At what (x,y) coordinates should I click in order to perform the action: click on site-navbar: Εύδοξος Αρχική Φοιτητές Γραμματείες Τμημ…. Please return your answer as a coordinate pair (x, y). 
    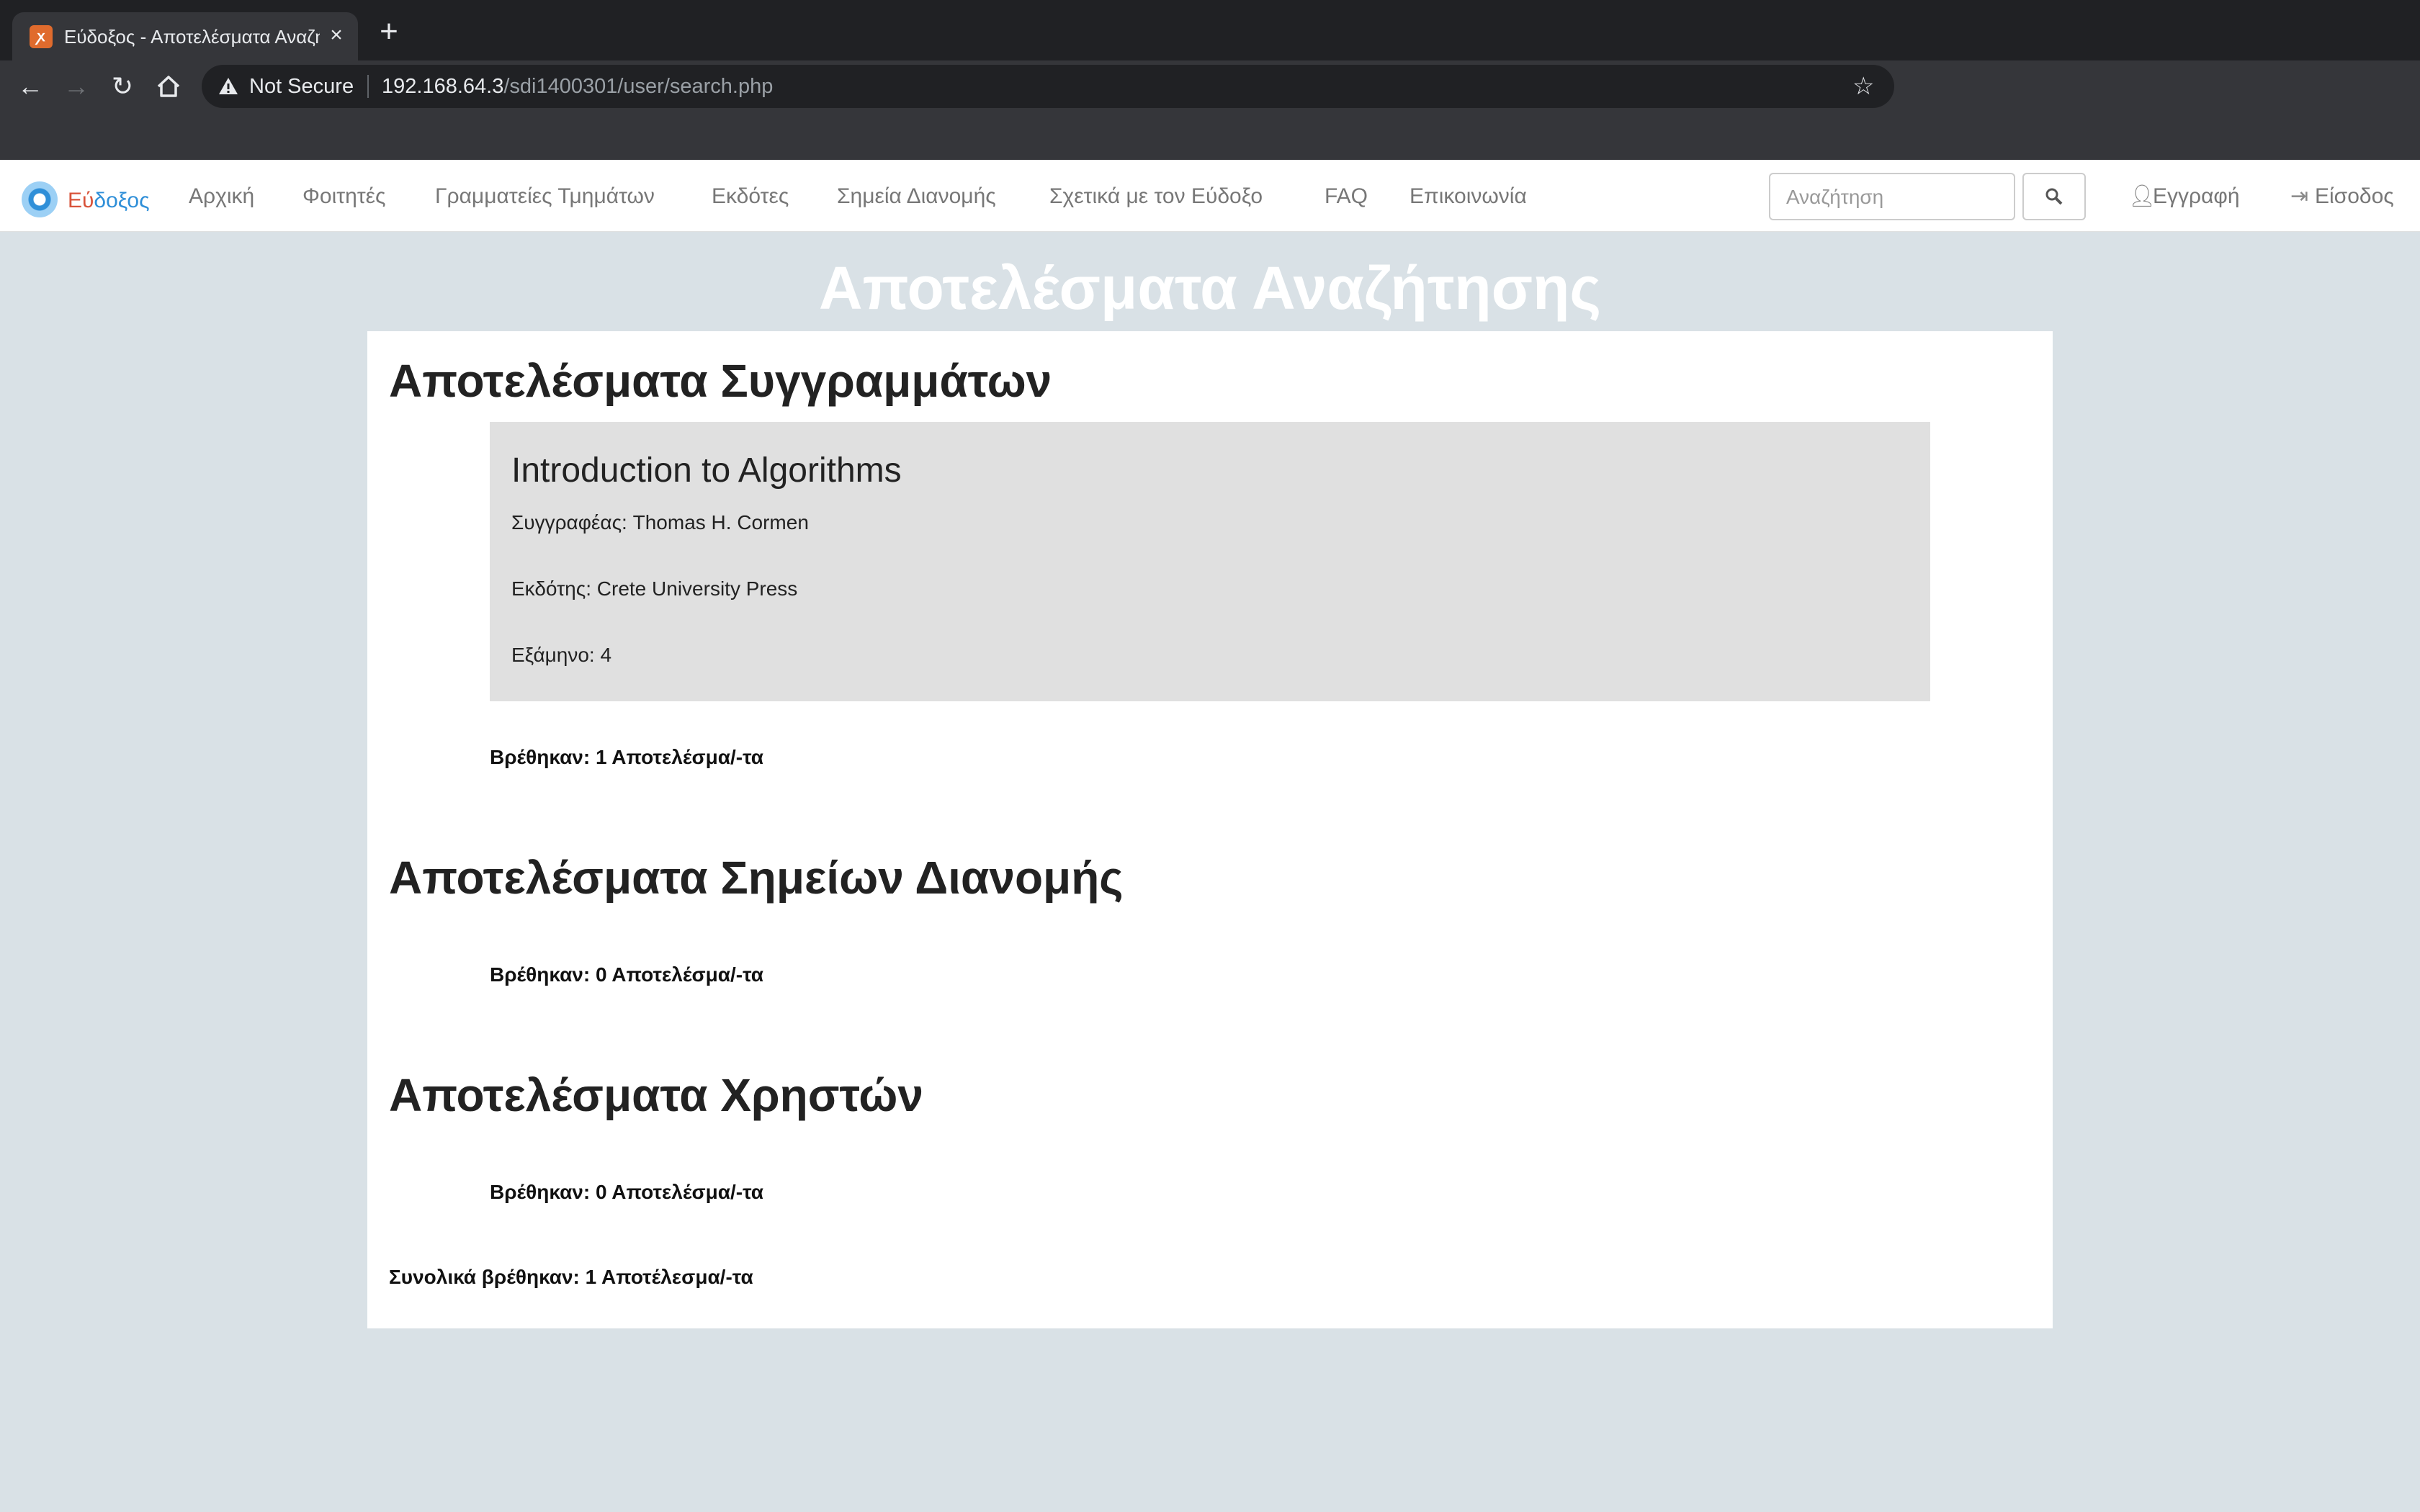
    Looking at the image, I should click on (1210, 196).